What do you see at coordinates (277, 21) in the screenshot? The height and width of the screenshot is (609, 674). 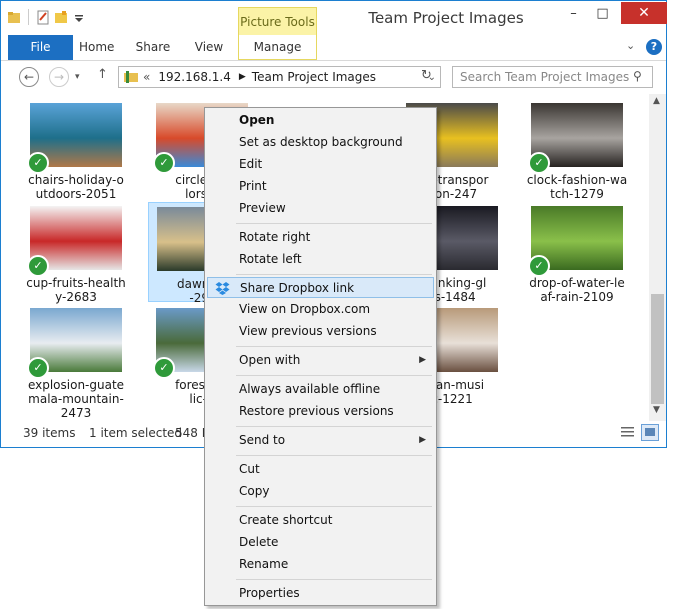 I see `picture-tools-group: Picture Tools` at bounding box center [277, 21].